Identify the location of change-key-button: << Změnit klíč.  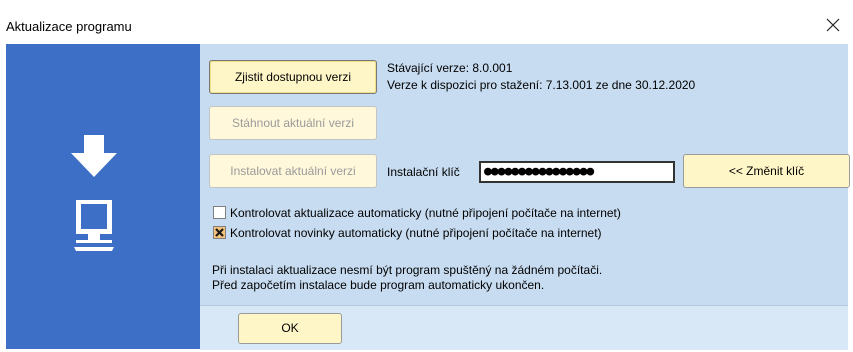
(766, 171).